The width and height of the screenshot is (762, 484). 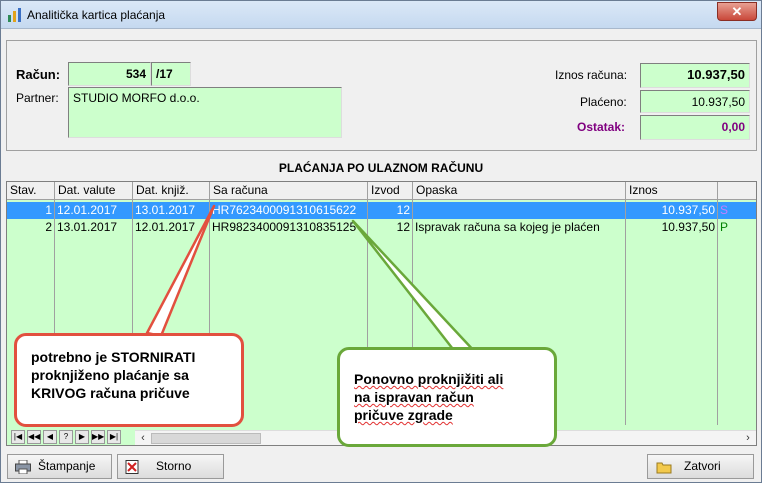 I want to click on header-izvod: Izvod, so click(x=390, y=191).